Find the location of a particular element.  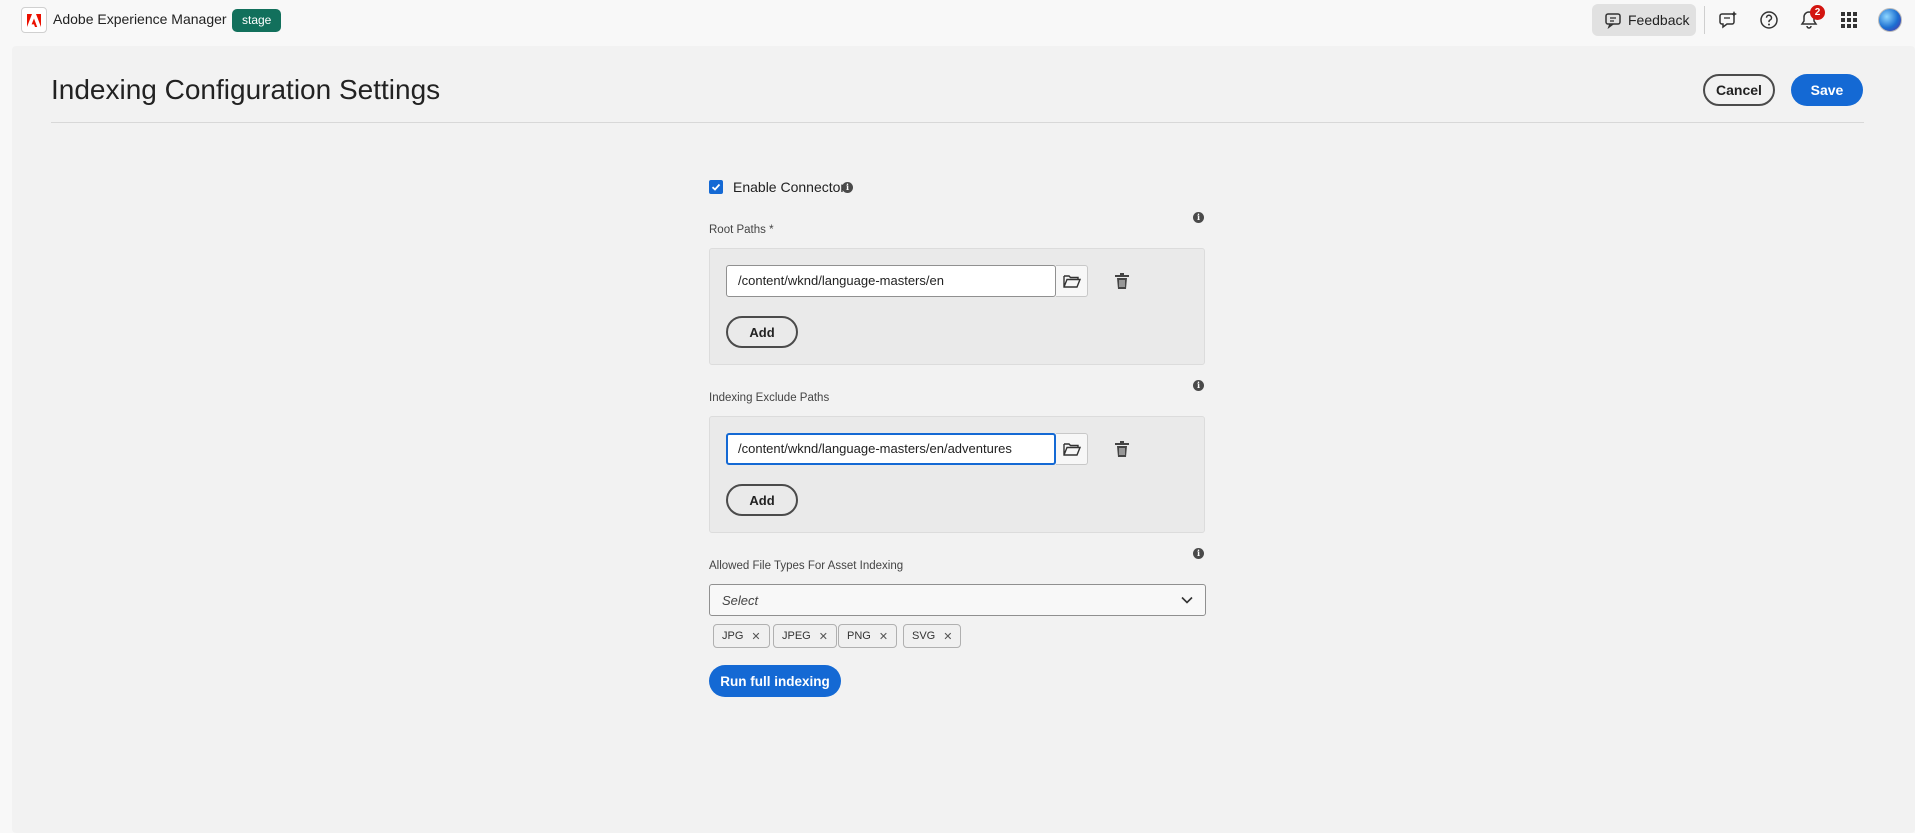

help-icon is located at coordinates (1769, 20).